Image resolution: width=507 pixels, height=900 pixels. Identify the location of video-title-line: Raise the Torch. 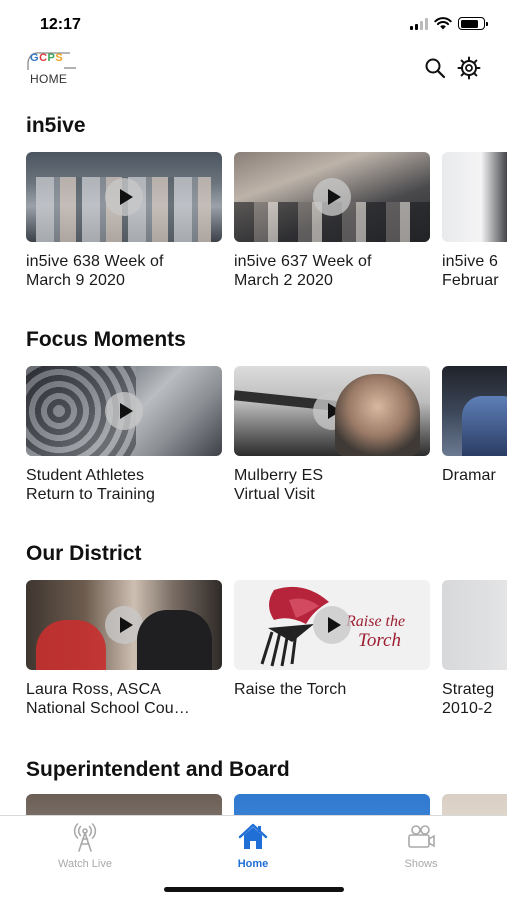
(290, 689).